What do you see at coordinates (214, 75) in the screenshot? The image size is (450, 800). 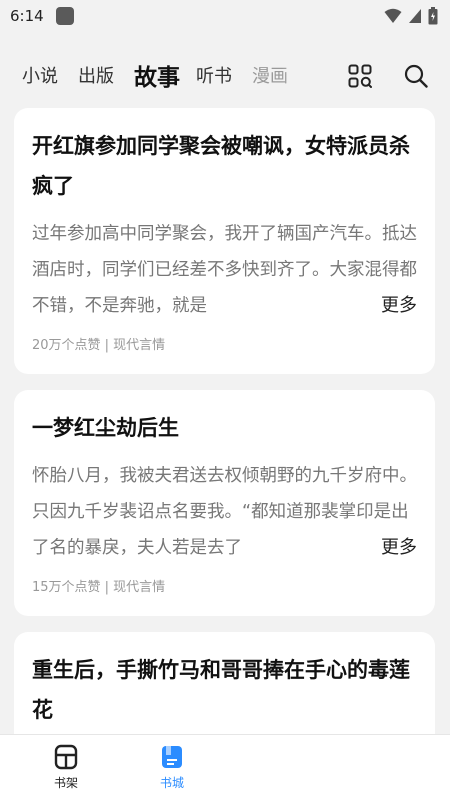 I see `tab-audiobooks: 听书` at bounding box center [214, 75].